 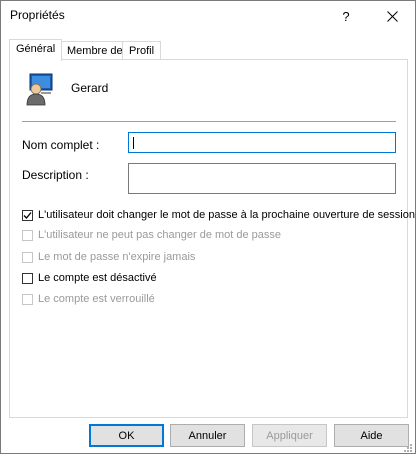 I want to click on checkbox-label: Le mot de passe n'expire jamais, so click(x=117, y=257).